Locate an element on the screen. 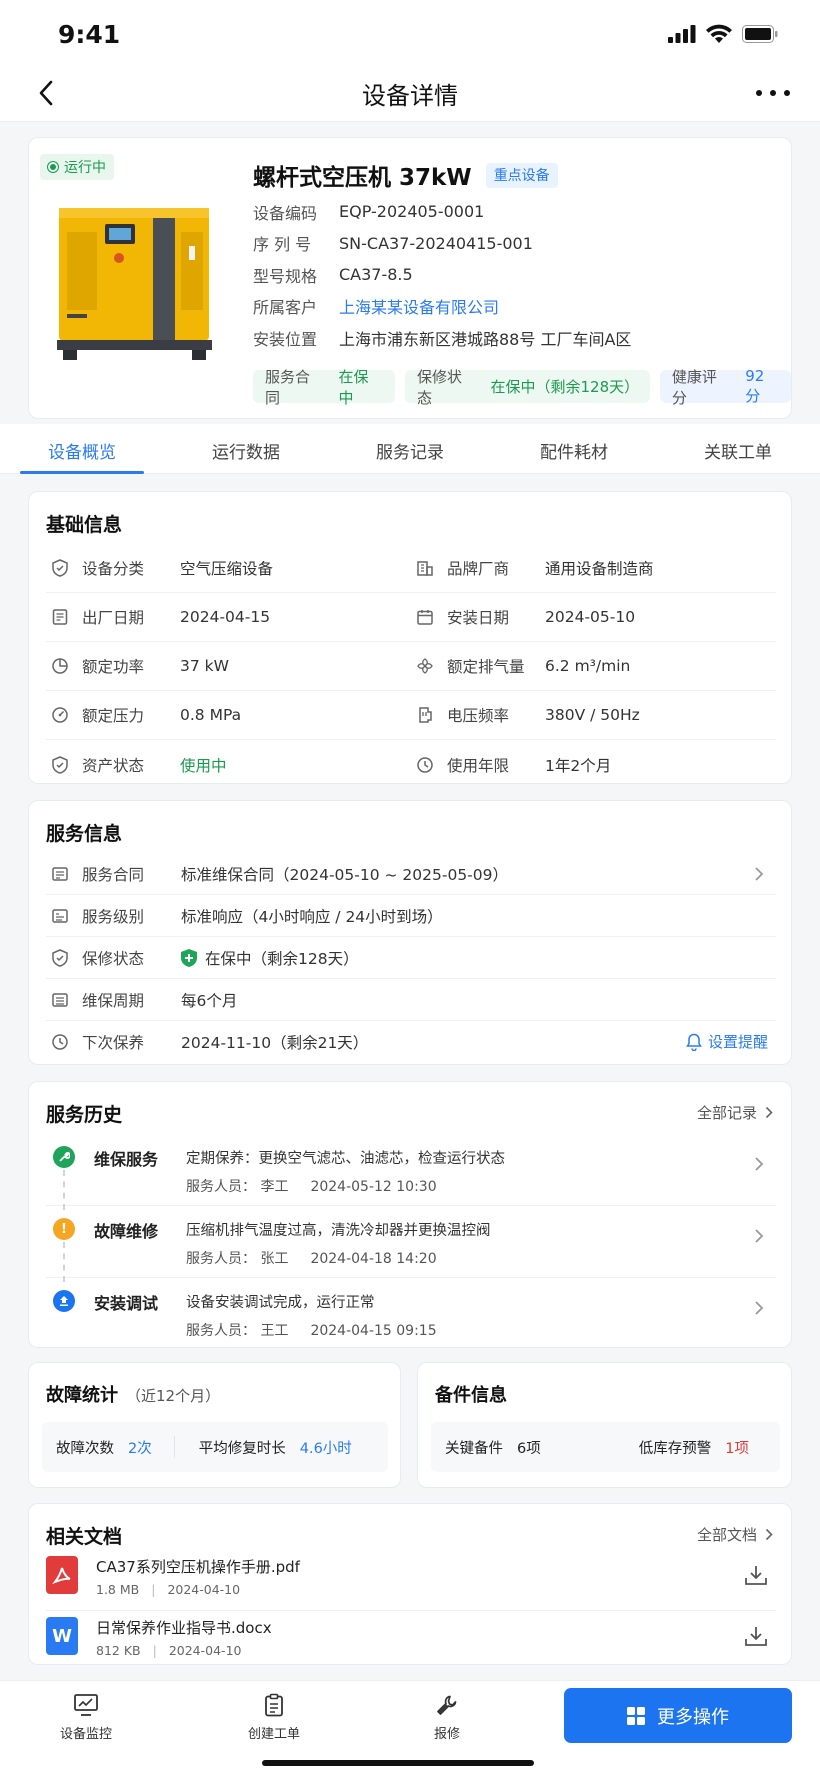 The height and width of the screenshot is (1777, 820). pdf-file-icon is located at coordinates (62, 1575).